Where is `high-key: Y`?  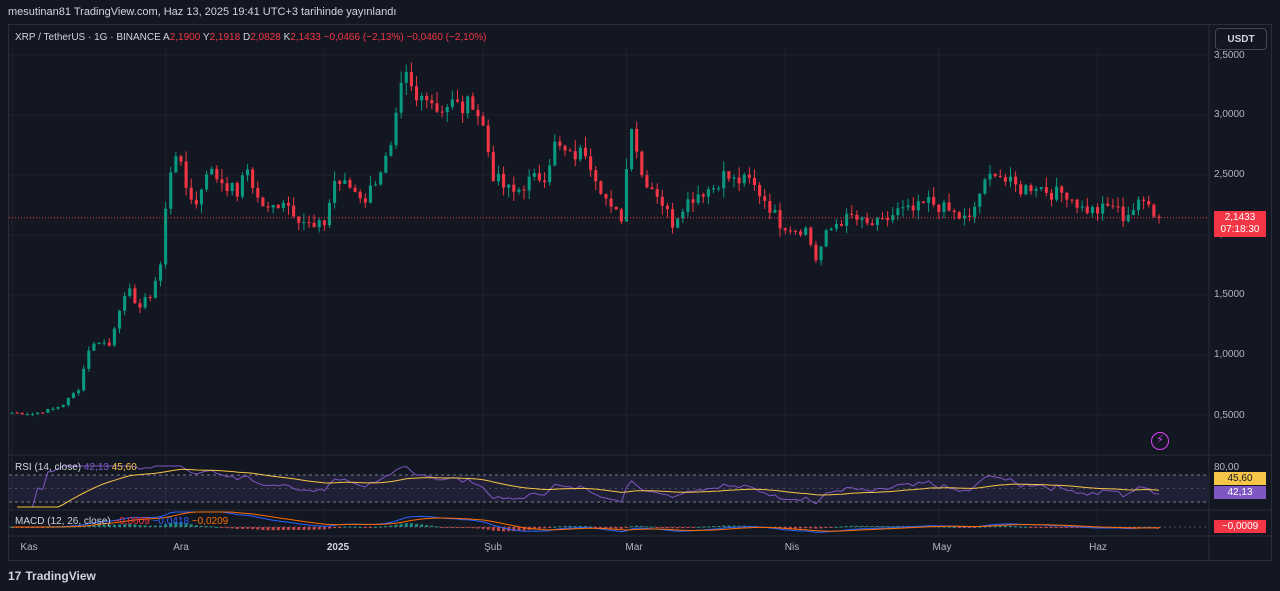 high-key: Y is located at coordinates (206, 37).